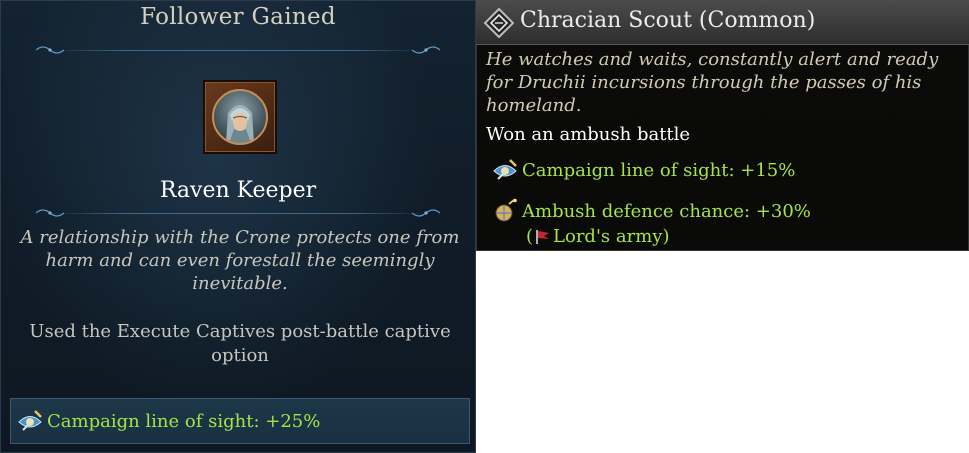  Describe the element at coordinates (530, 236) in the screenshot. I see `scope-open-paren: (` at that location.